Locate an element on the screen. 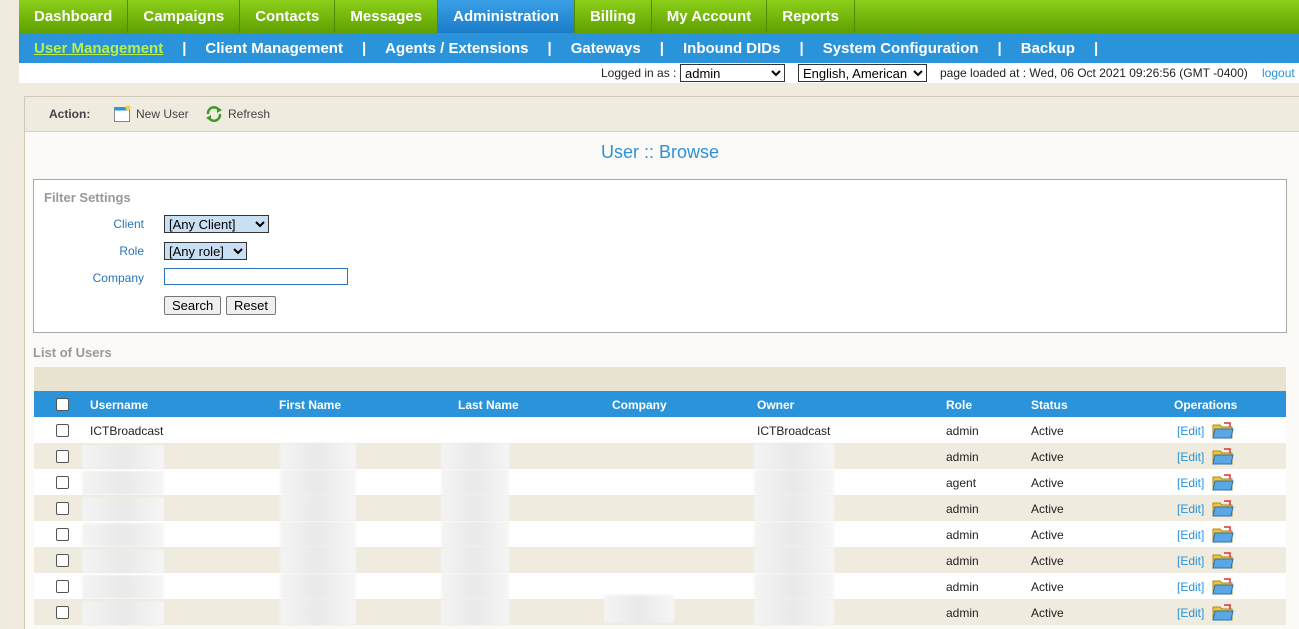  col-first-name: First Name is located at coordinates (310, 405).